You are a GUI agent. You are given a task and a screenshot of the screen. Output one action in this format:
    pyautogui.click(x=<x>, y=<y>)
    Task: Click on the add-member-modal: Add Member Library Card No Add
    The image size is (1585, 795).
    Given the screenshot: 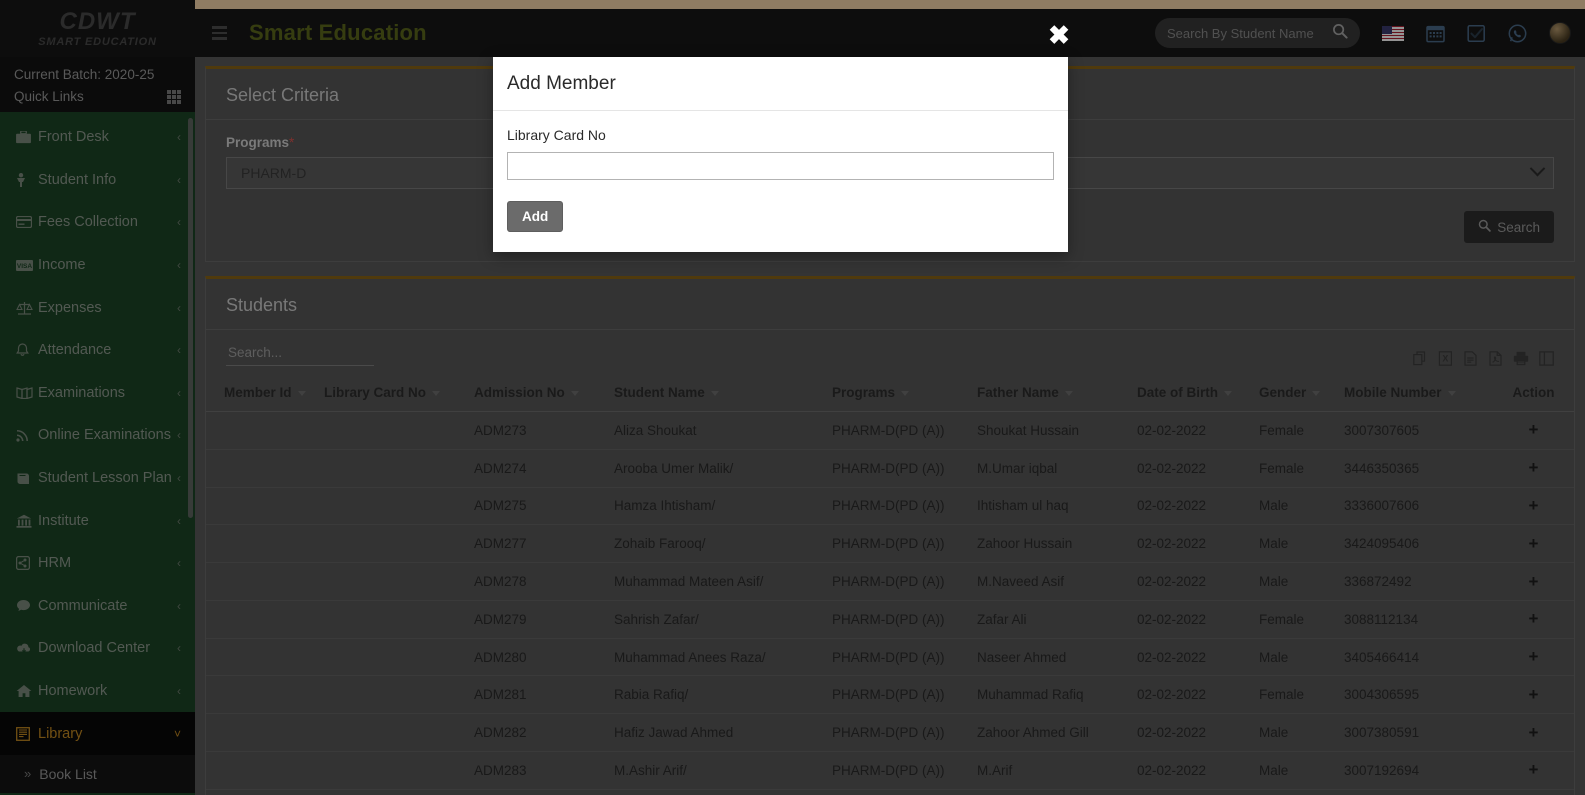 What is the action you would take?
    pyautogui.click(x=780, y=154)
    